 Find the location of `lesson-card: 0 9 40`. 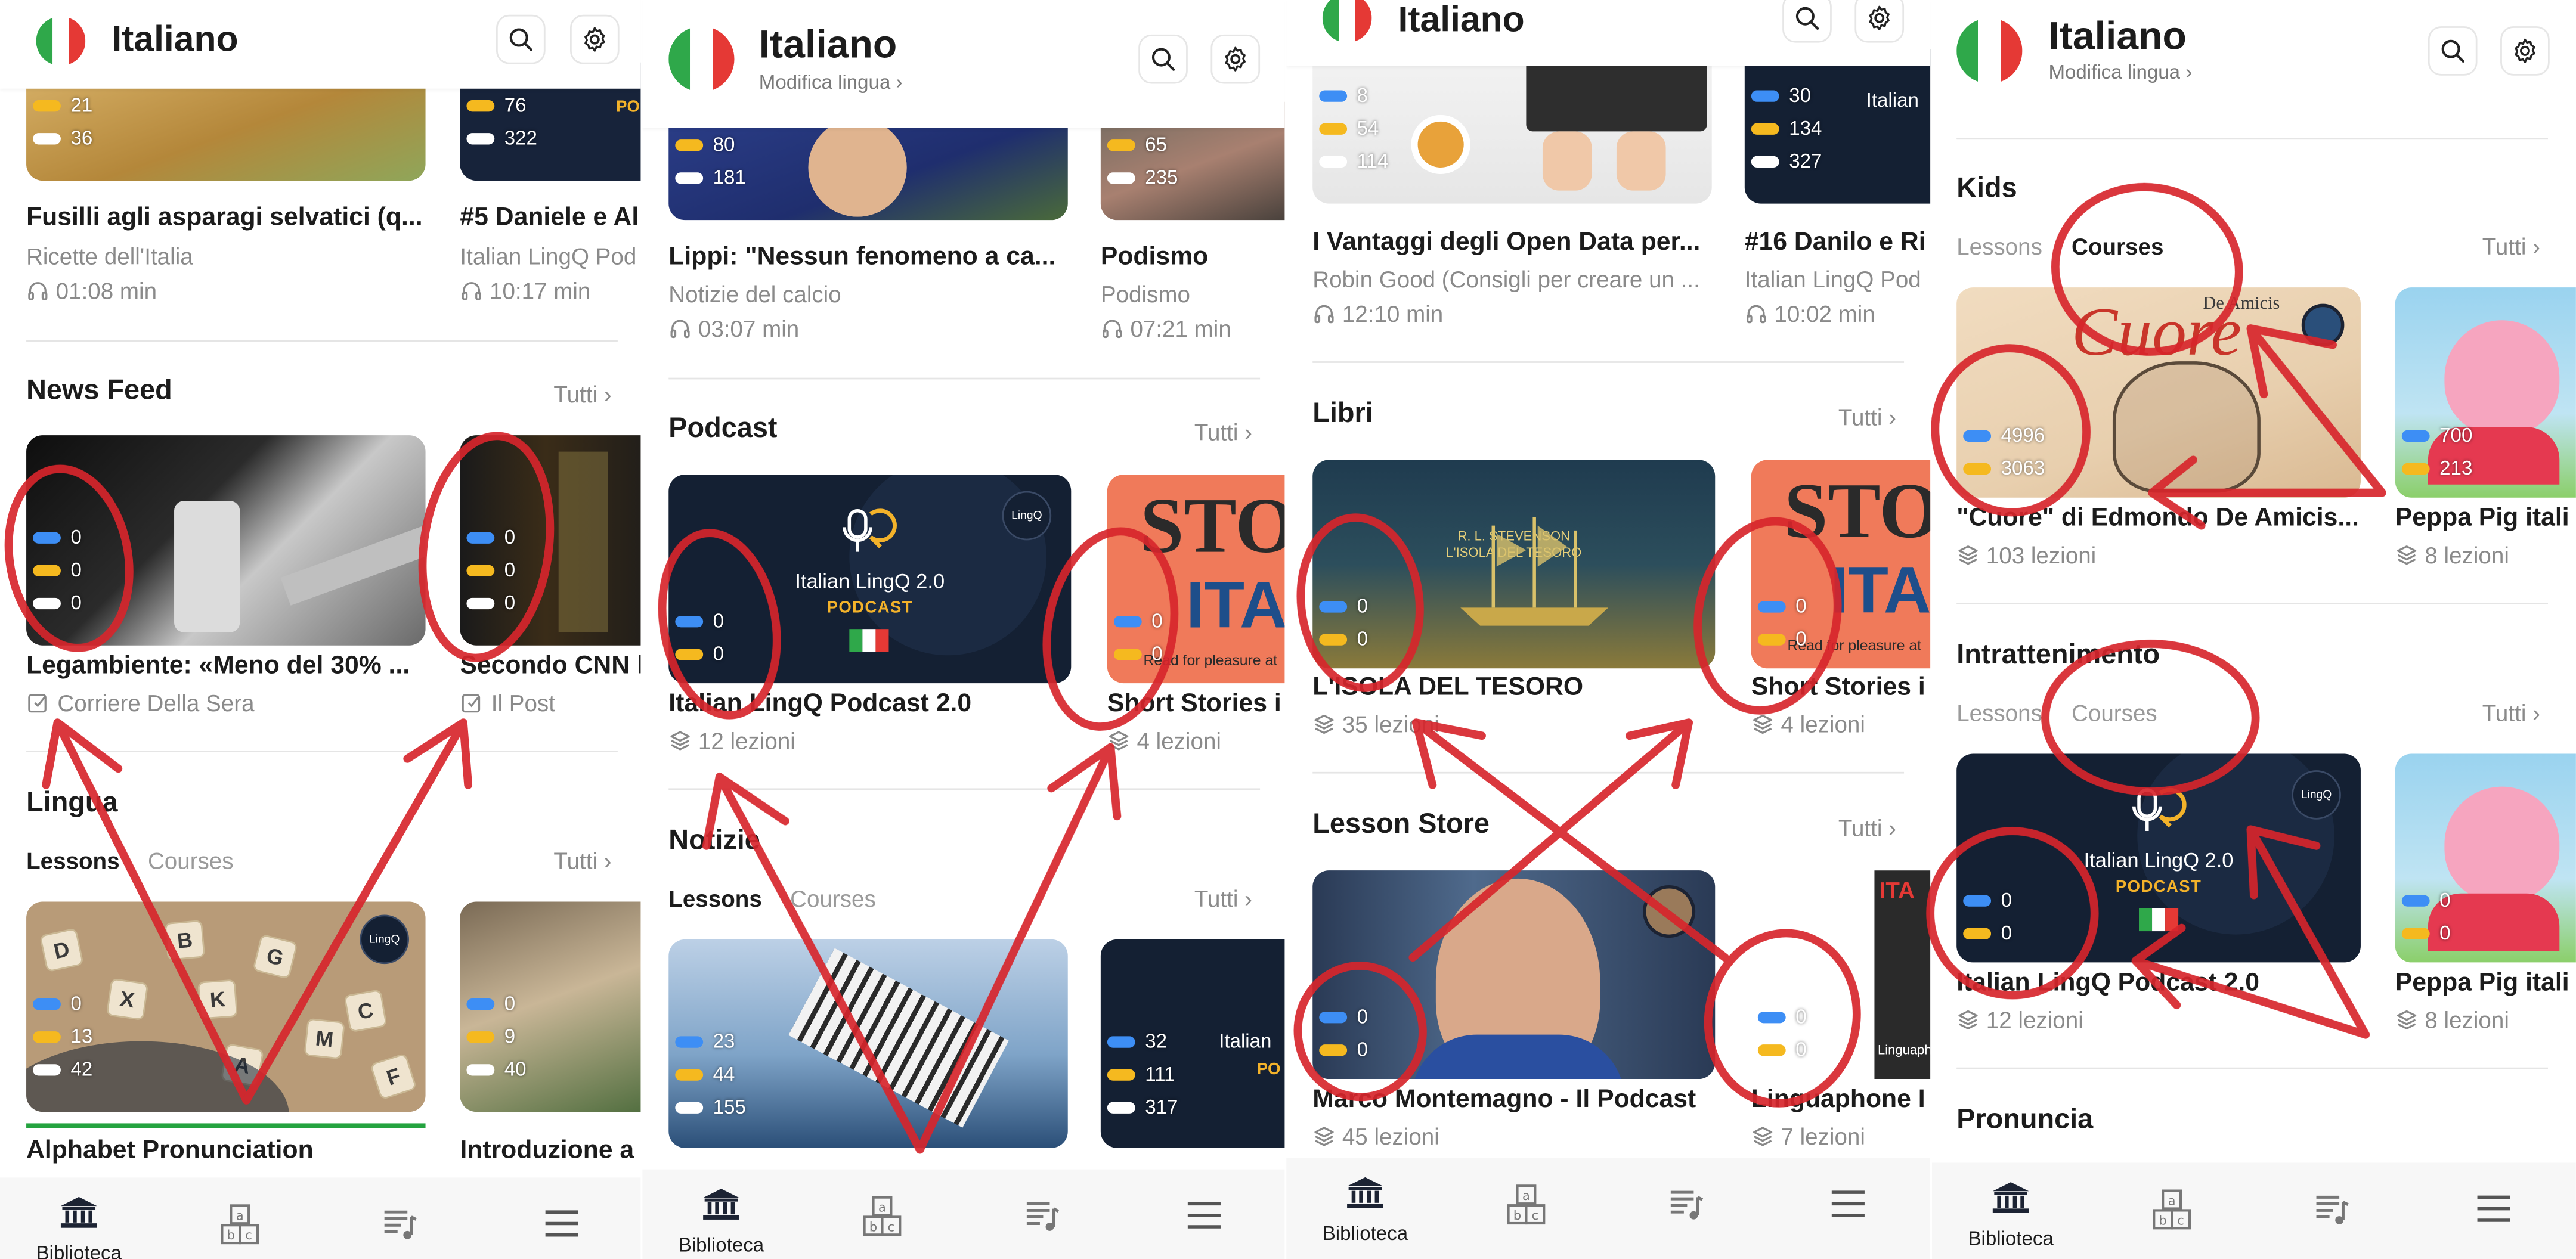

lesson-card: 0 9 40 is located at coordinates (551, 1006).